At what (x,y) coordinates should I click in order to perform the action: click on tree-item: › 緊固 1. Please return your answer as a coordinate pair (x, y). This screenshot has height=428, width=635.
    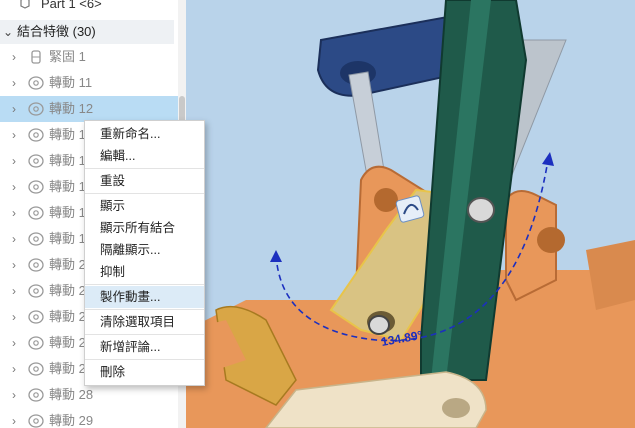
    Looking at the image, I should click on (89, 57).